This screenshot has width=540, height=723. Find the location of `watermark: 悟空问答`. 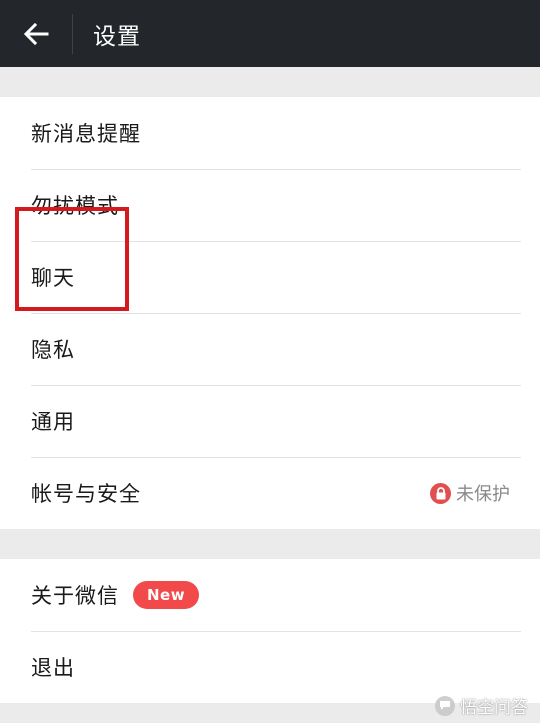

watermark: 悟空问答 is located at coordinates (481, 705).